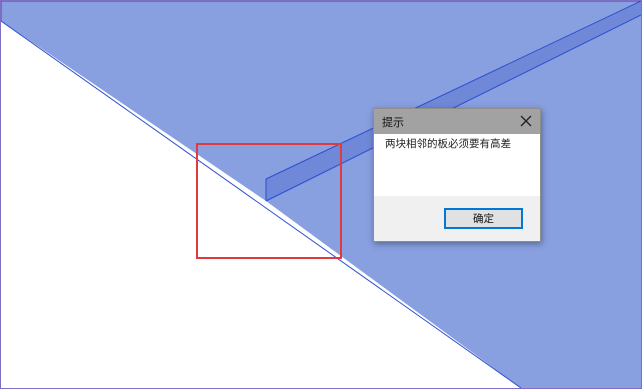 This screenshot has width=642, height=389. Describe the element at coordinates (483, 218) in the screenshot. I see `ok-button: 确定` at that location.